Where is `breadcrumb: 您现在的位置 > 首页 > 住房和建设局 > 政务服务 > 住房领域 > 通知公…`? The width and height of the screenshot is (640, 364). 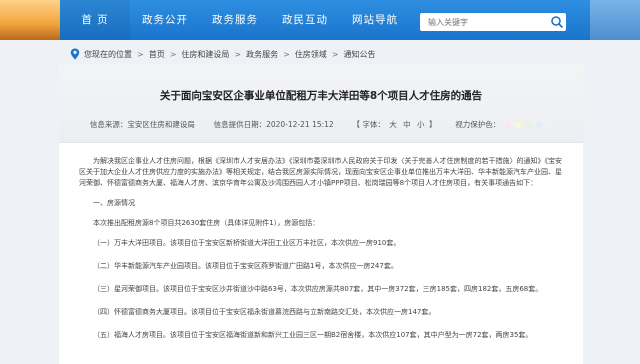
breadcrumb: 您现在的位置 > 首页 > 住房和建设局 > 政务服务 > 住房领域 > 通知公… is located at coordinates (223, 54).